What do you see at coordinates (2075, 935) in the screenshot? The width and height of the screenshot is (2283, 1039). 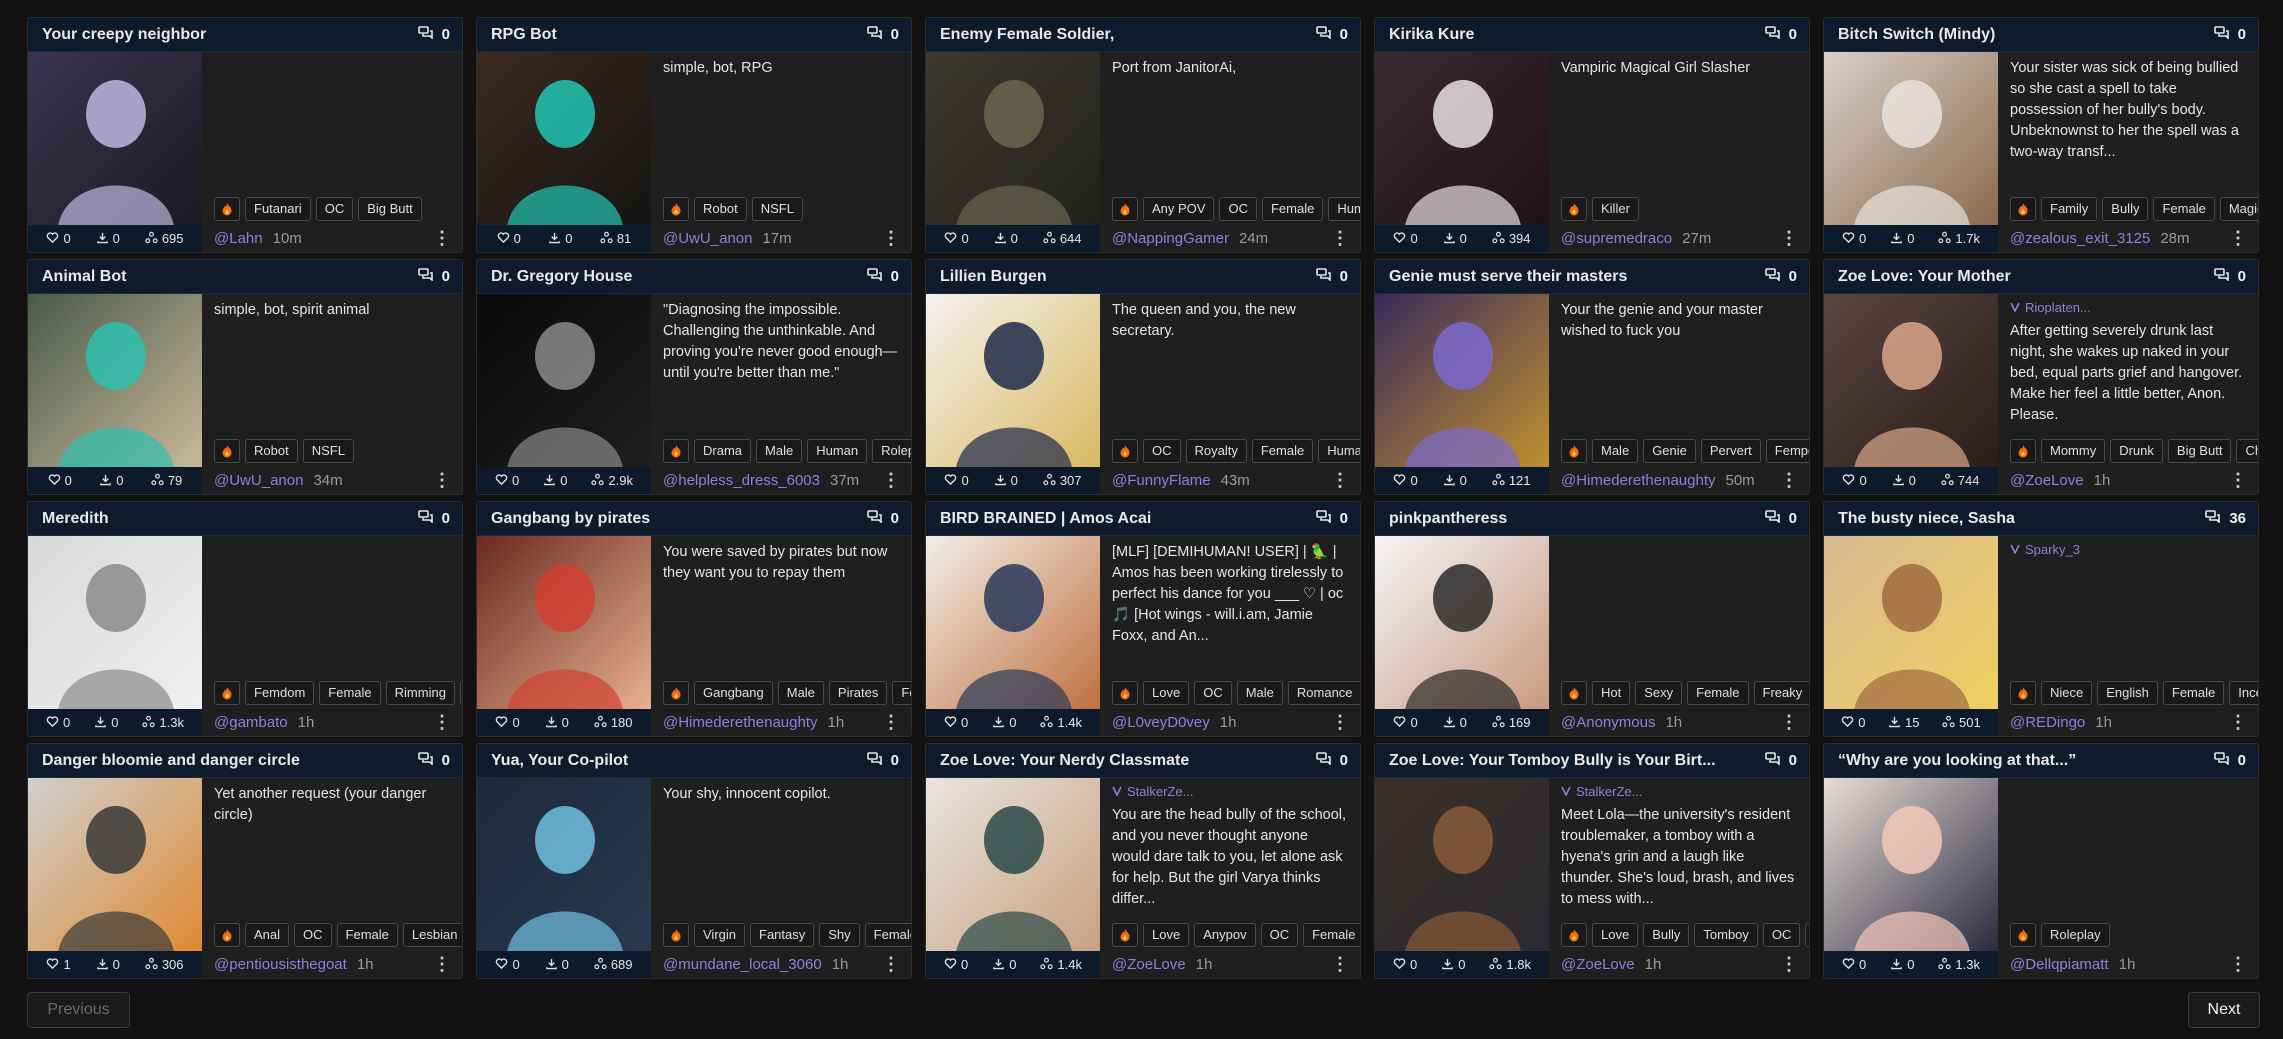 I see `tag: Roleplay` at bounding box center [2075, 935].